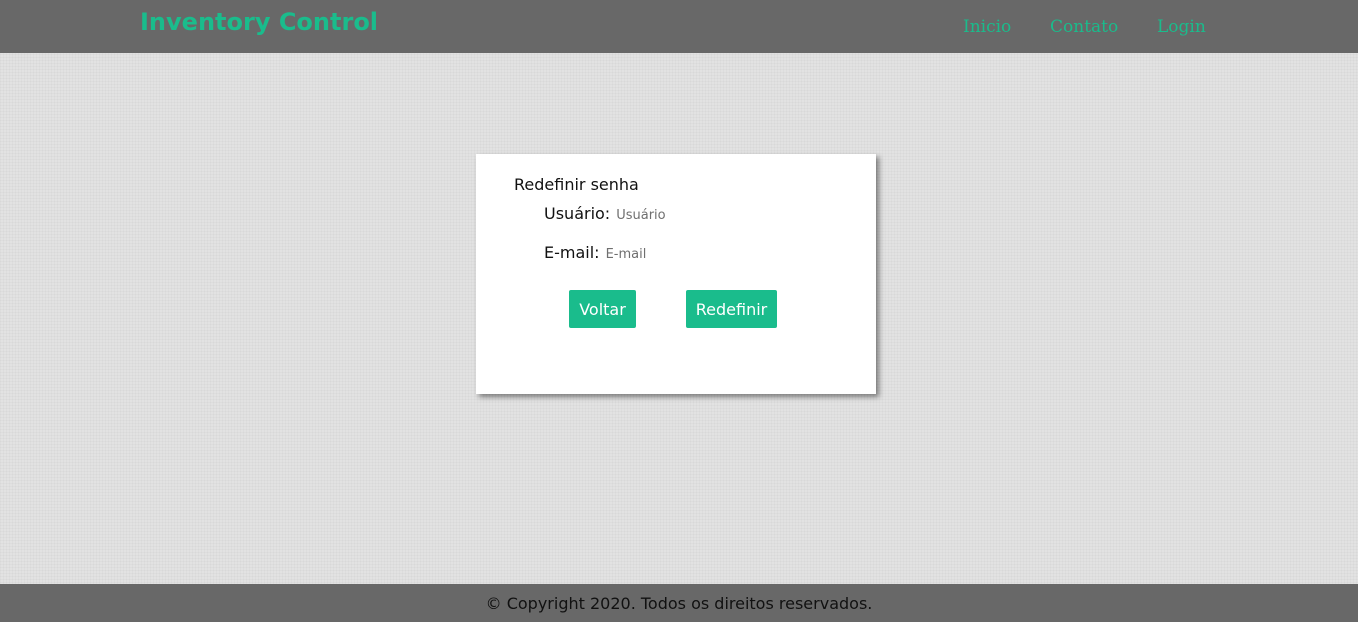 The width and height of the screenshot is (1358, 622). I want to click on back-button: Voltar, so click(602, 309).